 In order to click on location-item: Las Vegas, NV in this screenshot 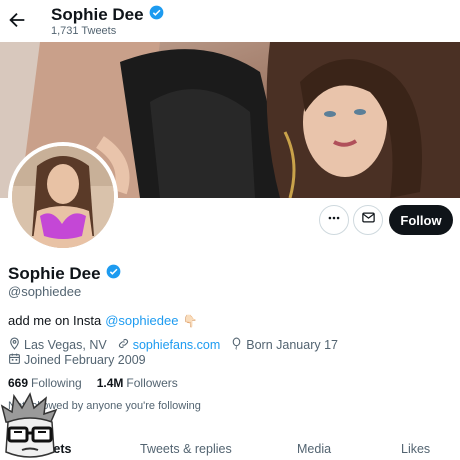, I will do `click(57, 345)`.